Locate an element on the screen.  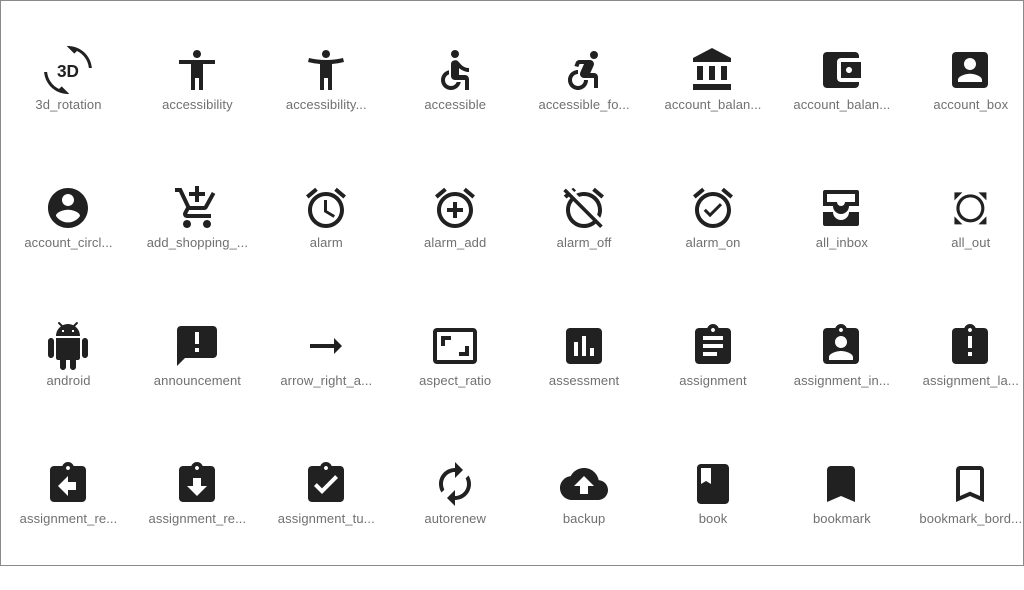
icon-label: aspect_ratio is located at coordinates (455, 380).